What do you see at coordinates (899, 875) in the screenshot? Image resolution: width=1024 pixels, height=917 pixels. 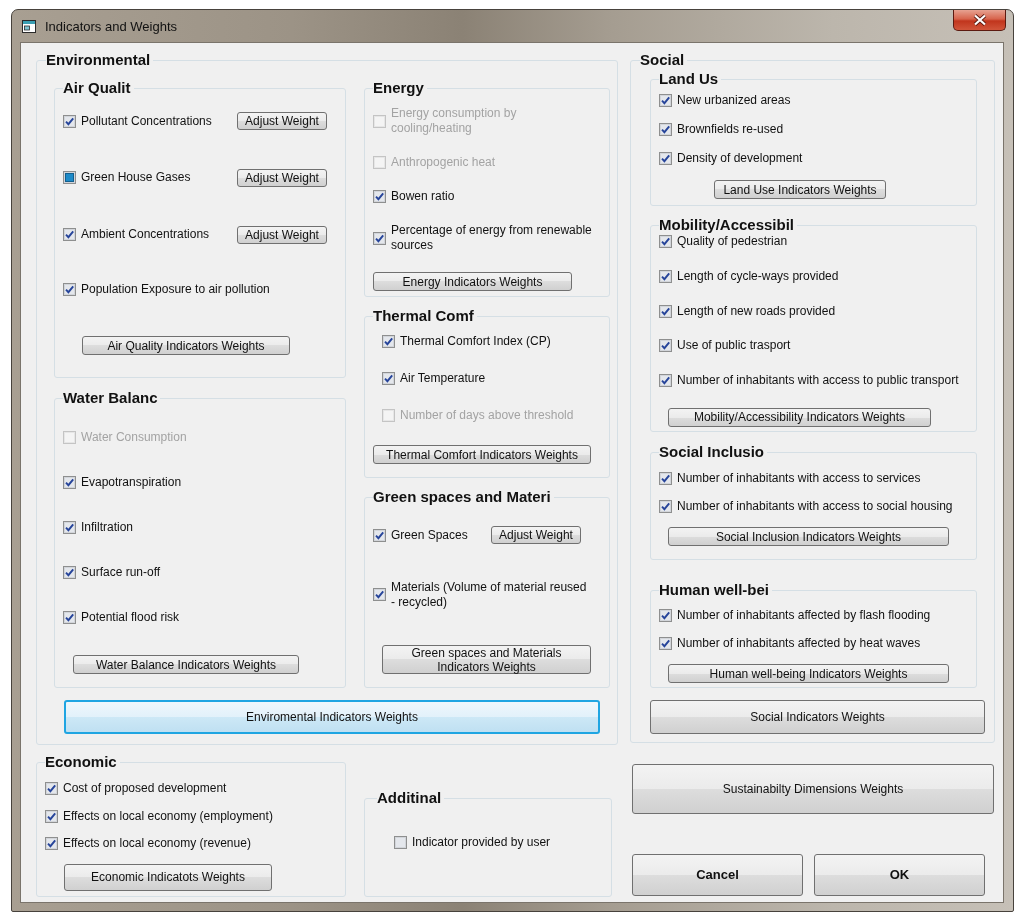 I see `ok-button: OK` at bounding box center [899, 875].